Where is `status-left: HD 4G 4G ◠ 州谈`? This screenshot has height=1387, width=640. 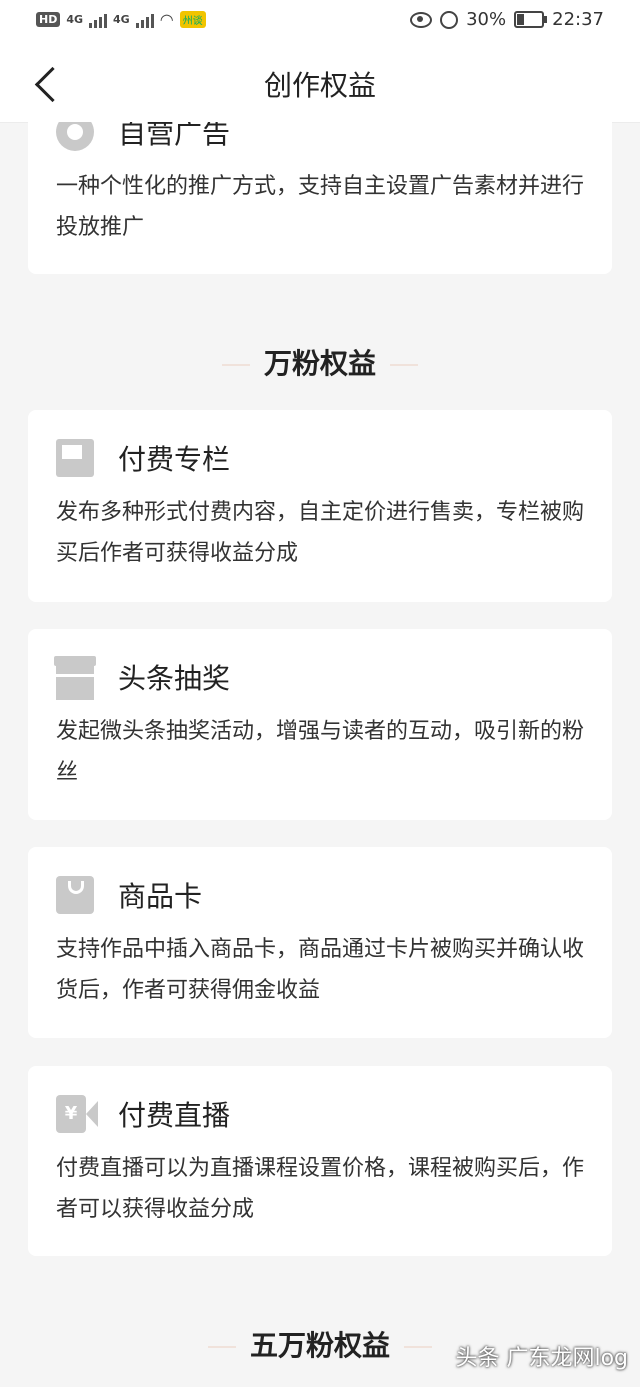 status-left: HD 4G 4G ◠ 州谈 is located at coordinates (121, 19).